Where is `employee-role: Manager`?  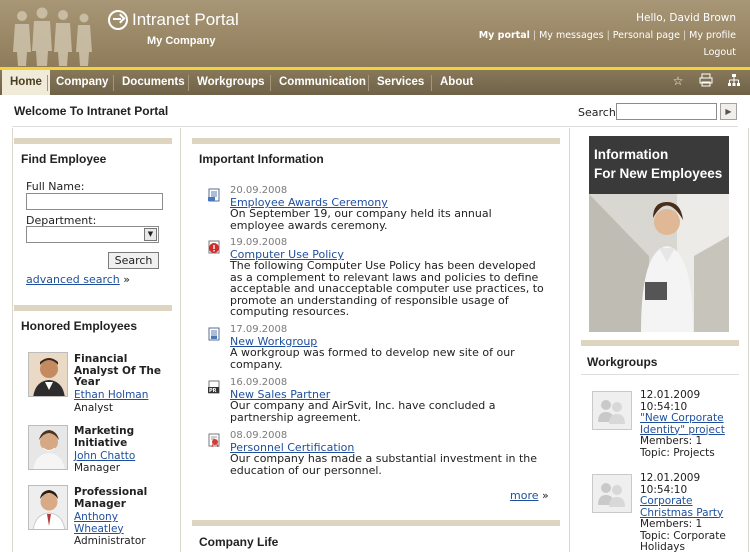 employee-role: Manager is located at coordinates (97, 468).